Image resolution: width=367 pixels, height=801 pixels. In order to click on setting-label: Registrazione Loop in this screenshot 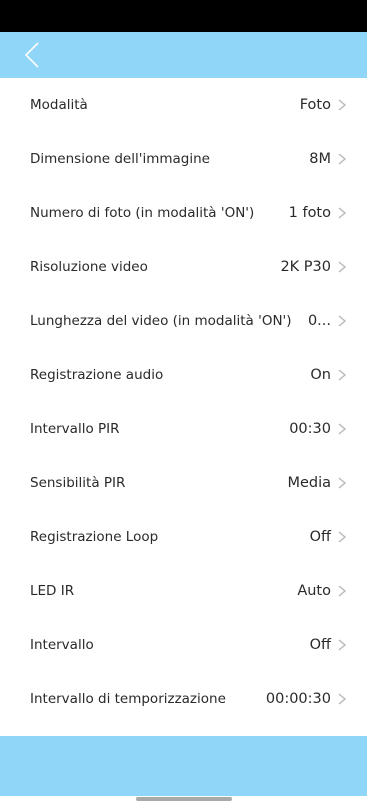, I will do `click(94, 537)`.